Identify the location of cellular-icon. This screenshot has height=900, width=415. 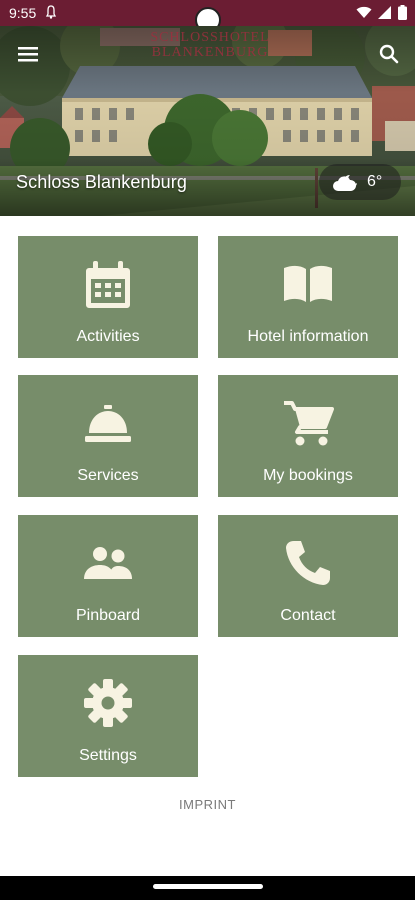
(384, 12).